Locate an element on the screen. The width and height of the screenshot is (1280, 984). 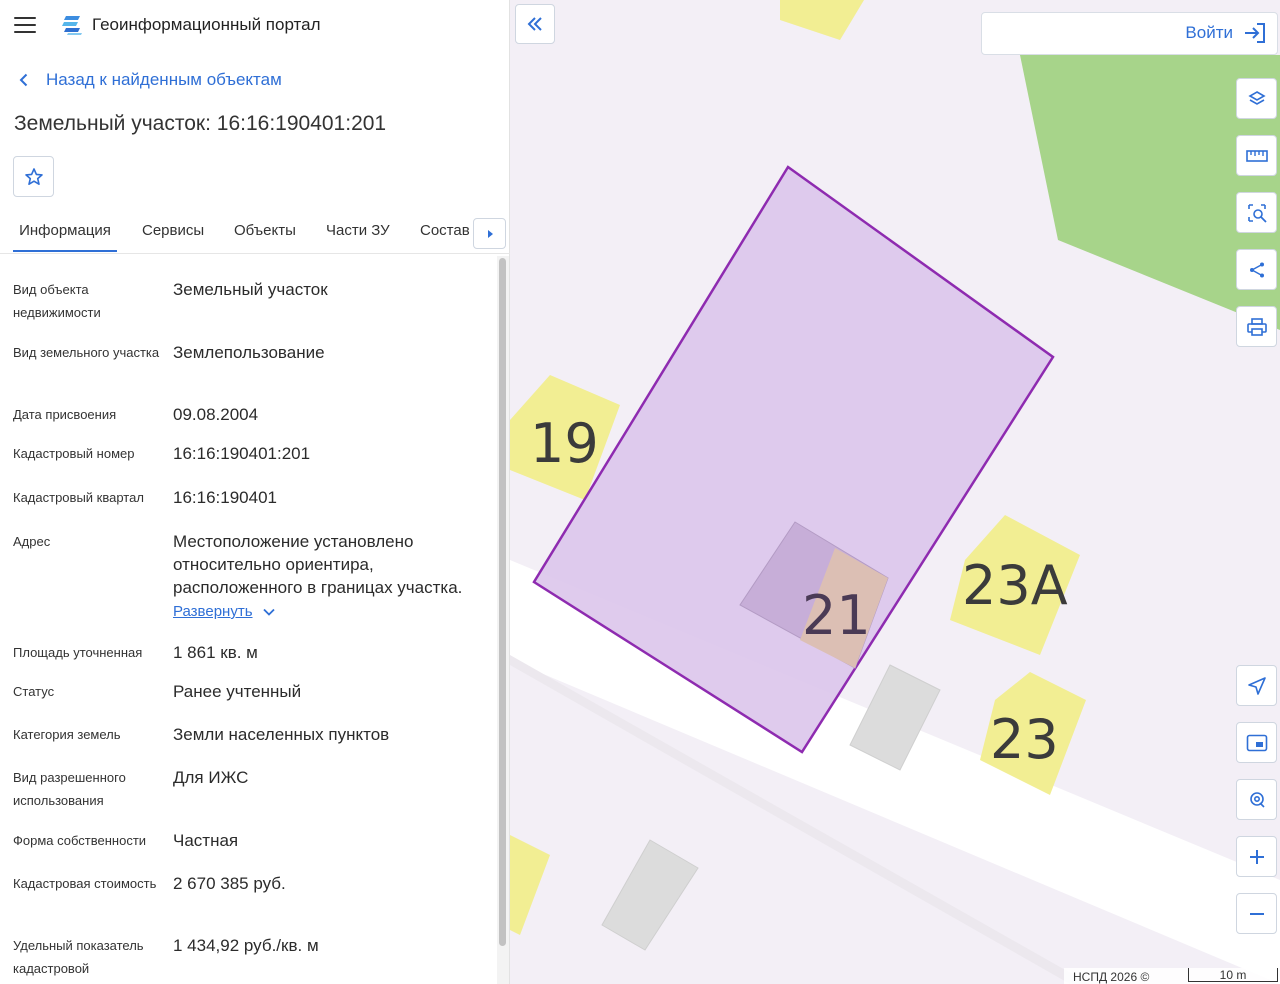
info-label: Удельный показатель кадастровой is located at coordinates (78, 957).